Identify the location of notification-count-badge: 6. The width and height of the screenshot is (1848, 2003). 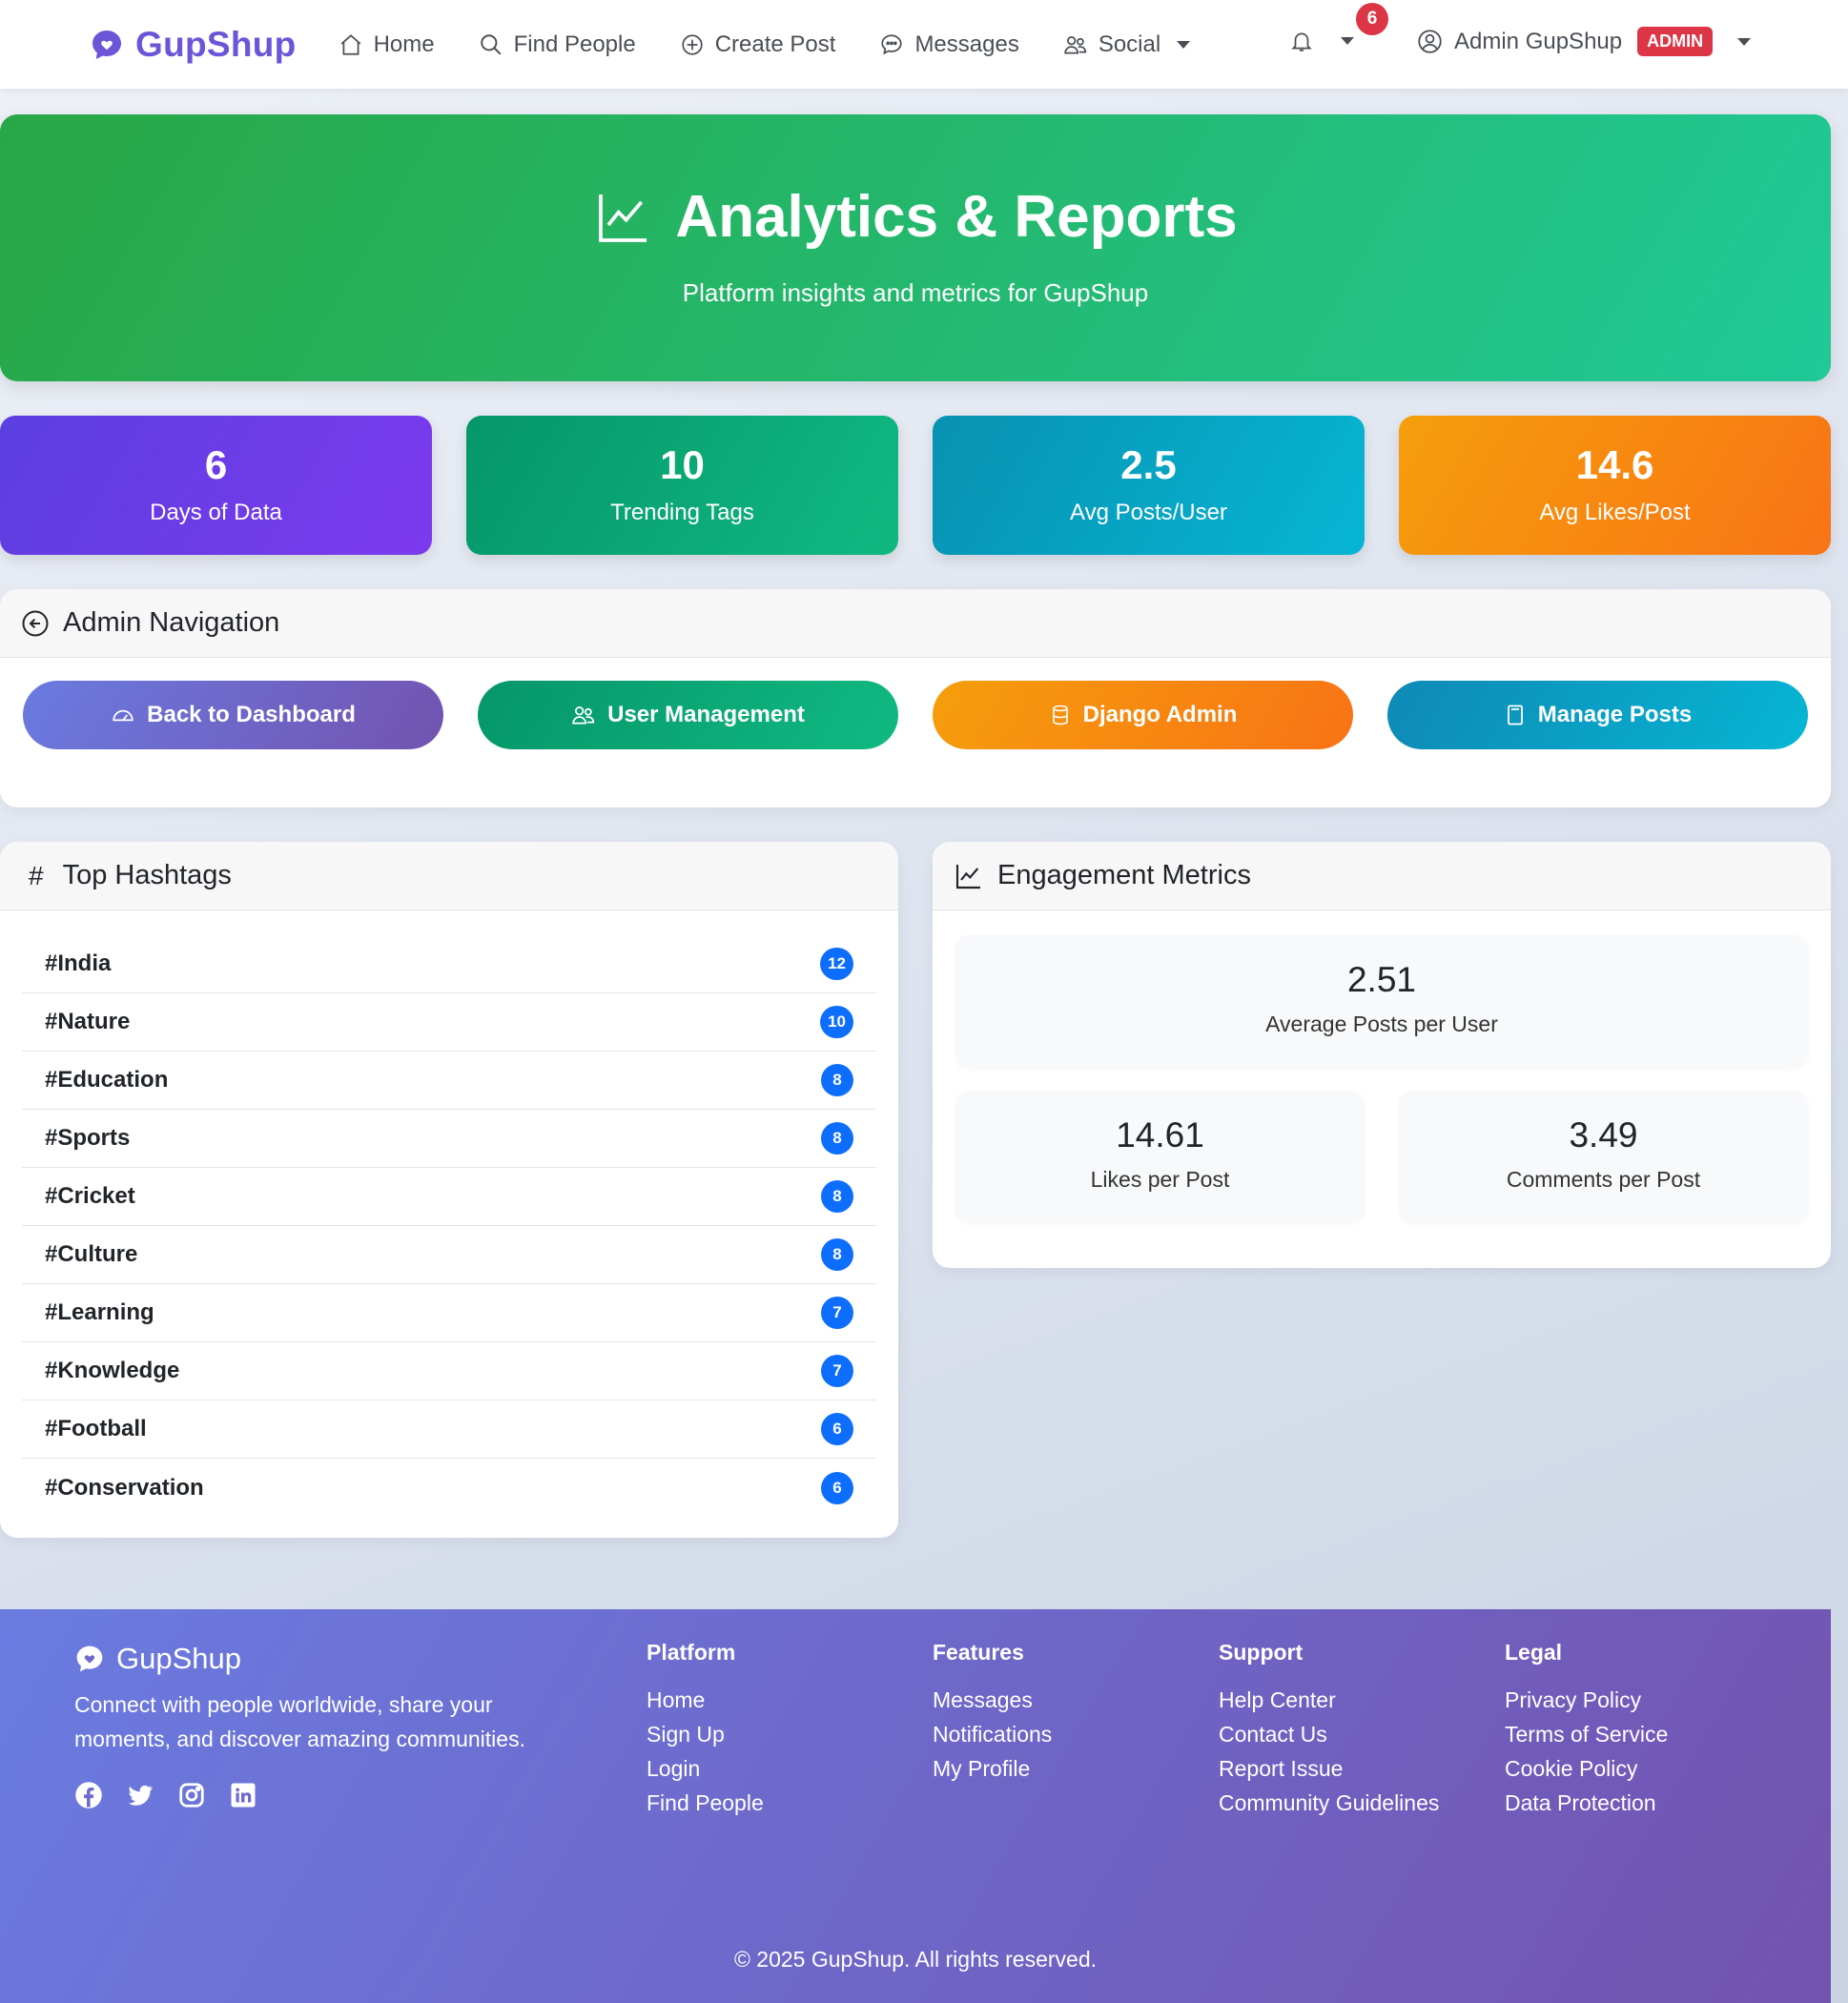
(1372, 19).